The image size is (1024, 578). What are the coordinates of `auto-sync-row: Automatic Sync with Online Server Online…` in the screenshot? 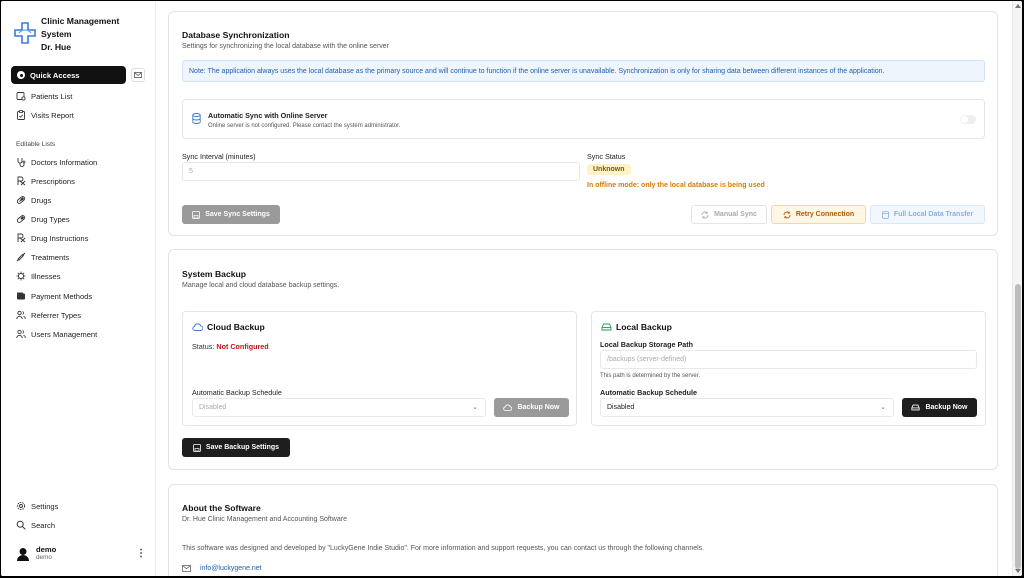 It's located at (583, 119).